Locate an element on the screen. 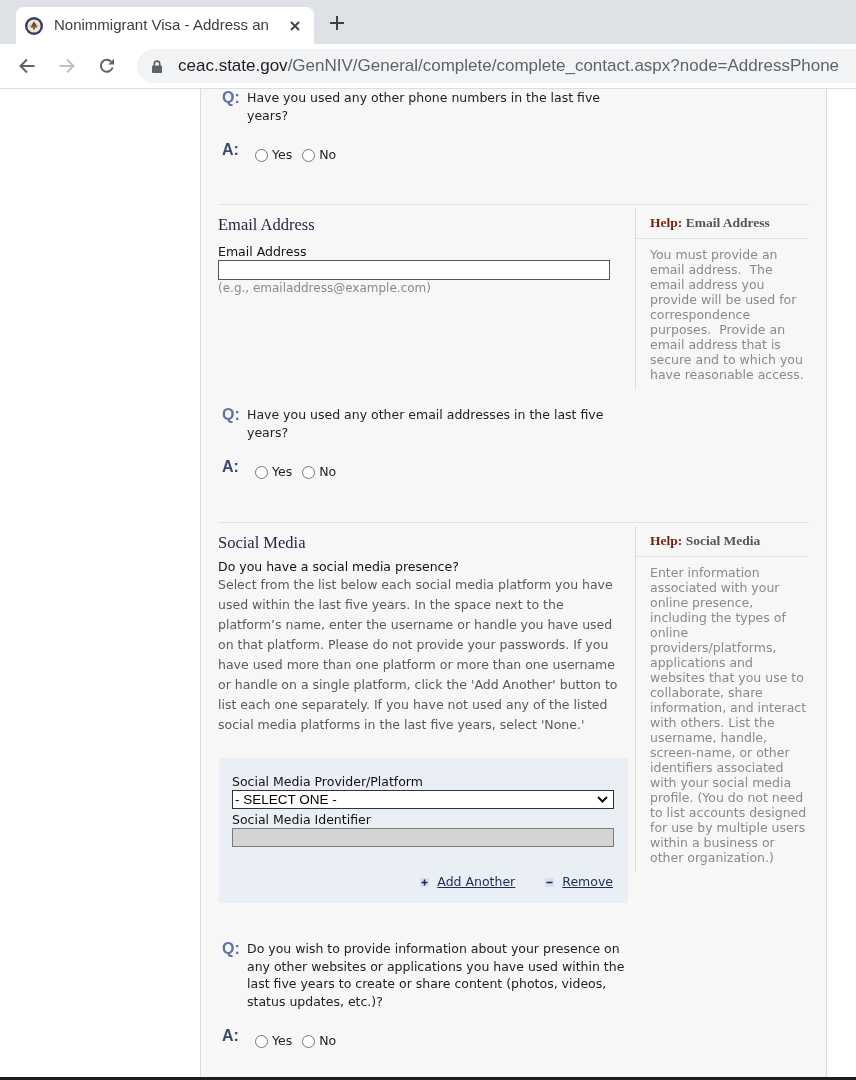  url-text: ceac.state.gov/GenNIV/General/complete/complete_contact.aspx?node=AddressPhone is located at coordinates (509, 66).